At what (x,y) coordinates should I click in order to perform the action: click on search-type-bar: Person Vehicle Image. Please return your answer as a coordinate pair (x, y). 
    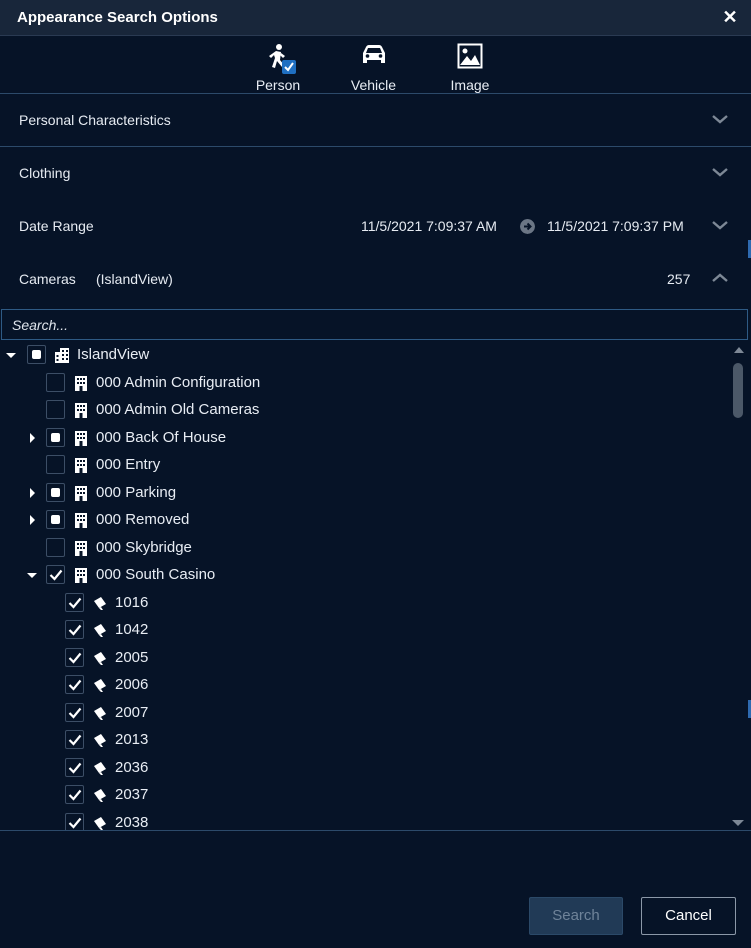
    Looking at the image, I should click on (375, 65).